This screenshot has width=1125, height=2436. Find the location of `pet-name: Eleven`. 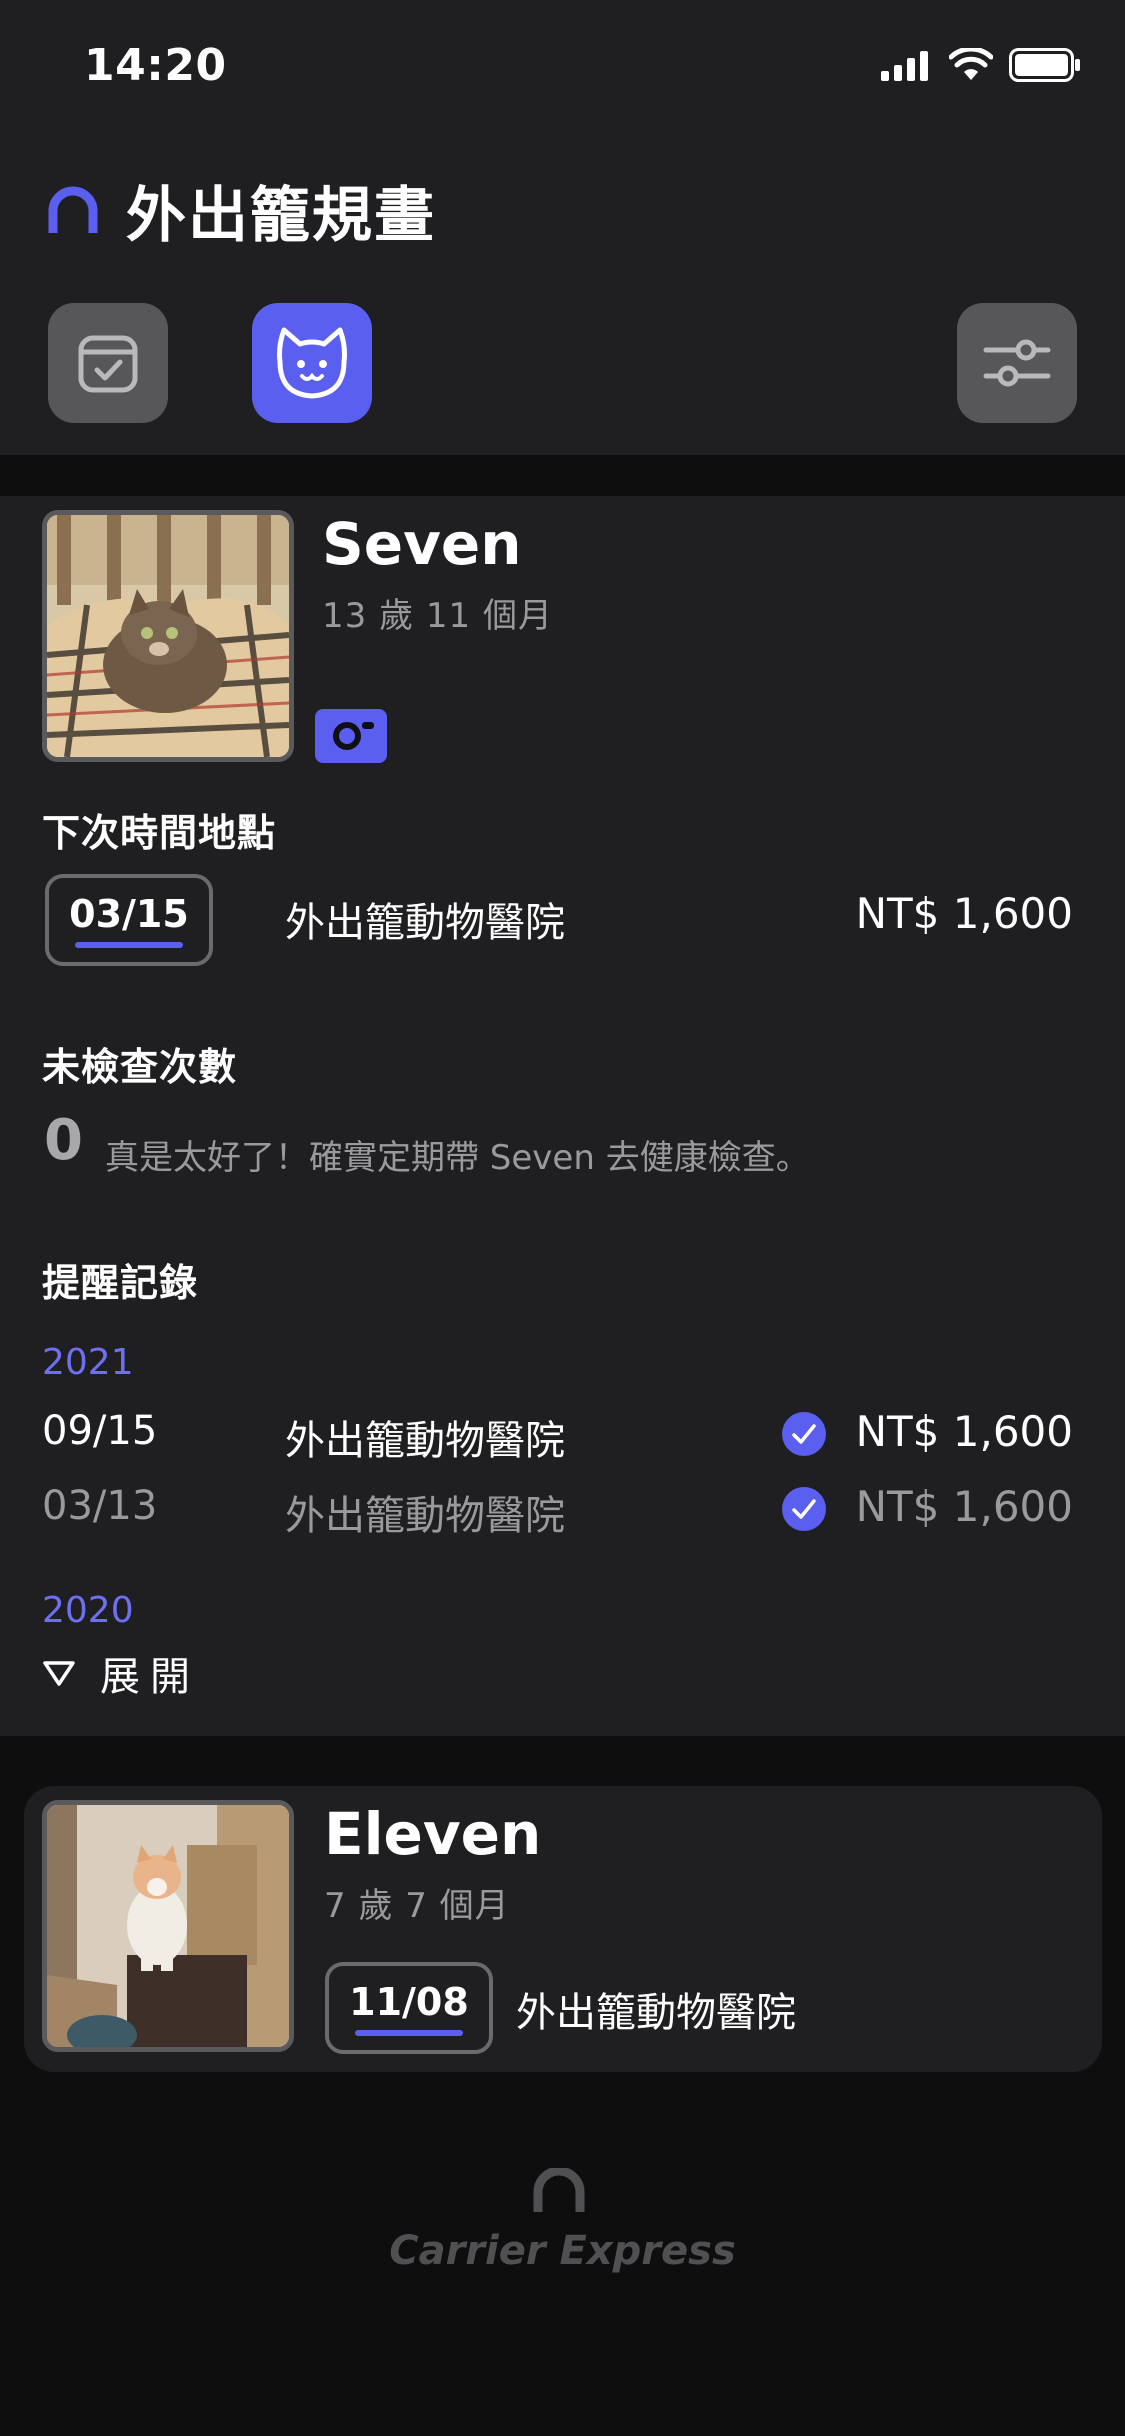

pet-name: Eleven is located at coordinates (433, 1834).